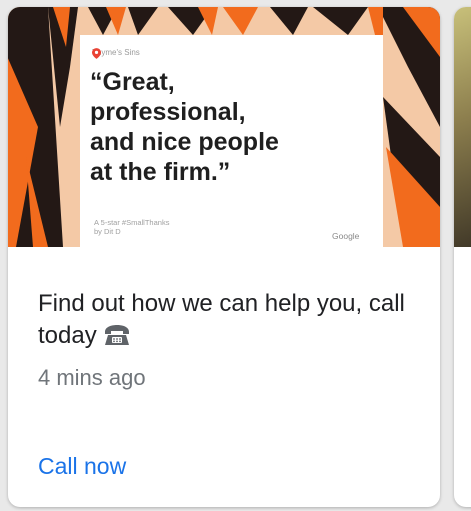  Describe the element at coordinates (96, 53) in the screenshot. I see `map-pin-icon` at that location.